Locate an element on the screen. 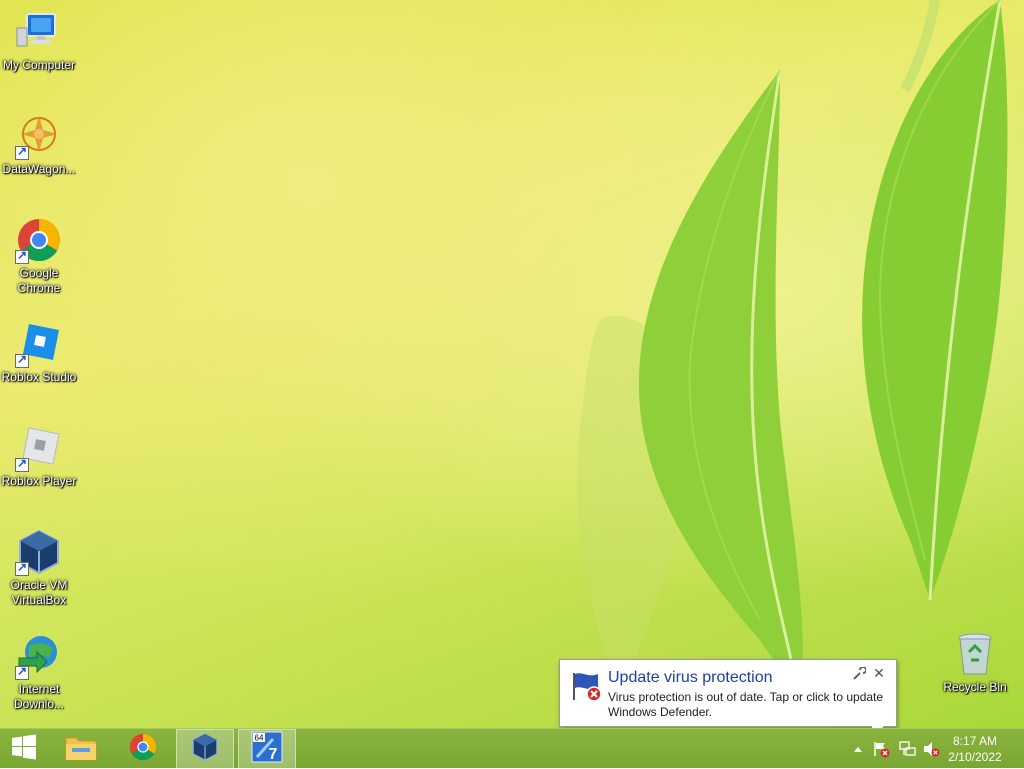 The height and width of the screenshot is (769, 1024). desktop-icon-oracle-vm-virtualbox: Oracle VM VirtualBox is located at coordinates (39, 568).